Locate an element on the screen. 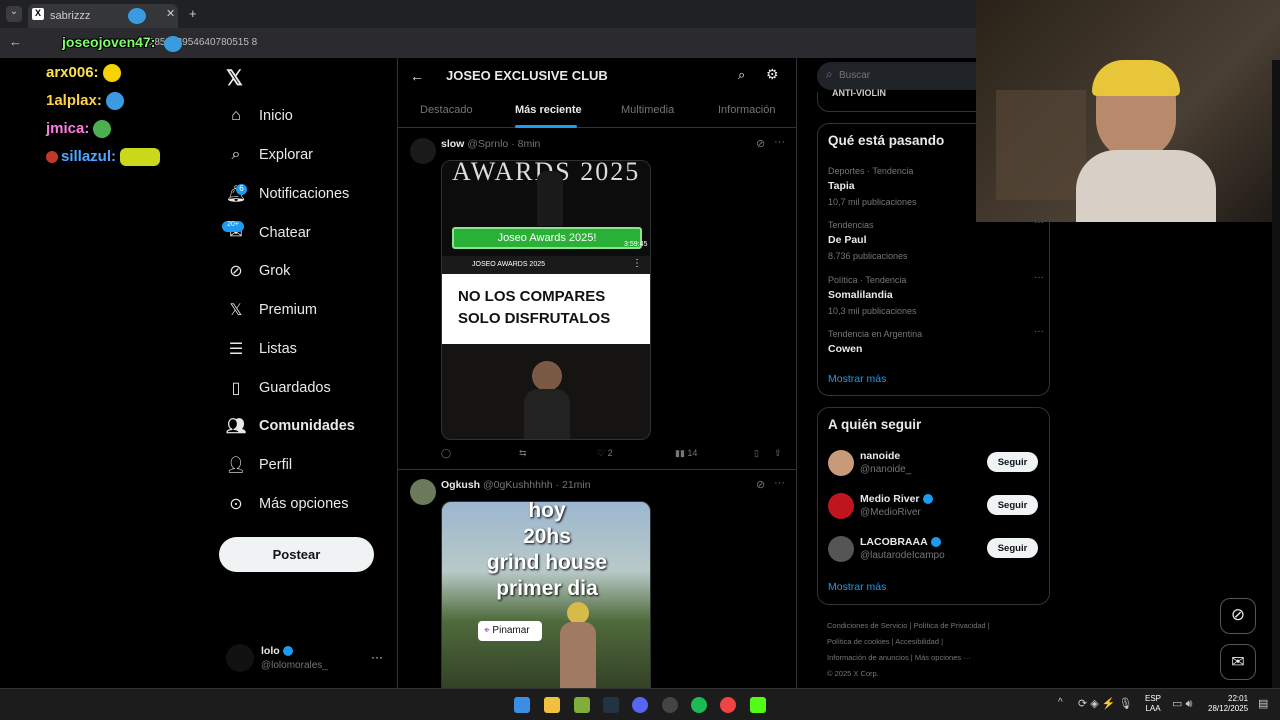  new-tab-icon: + is located at coordinates (193, 13).